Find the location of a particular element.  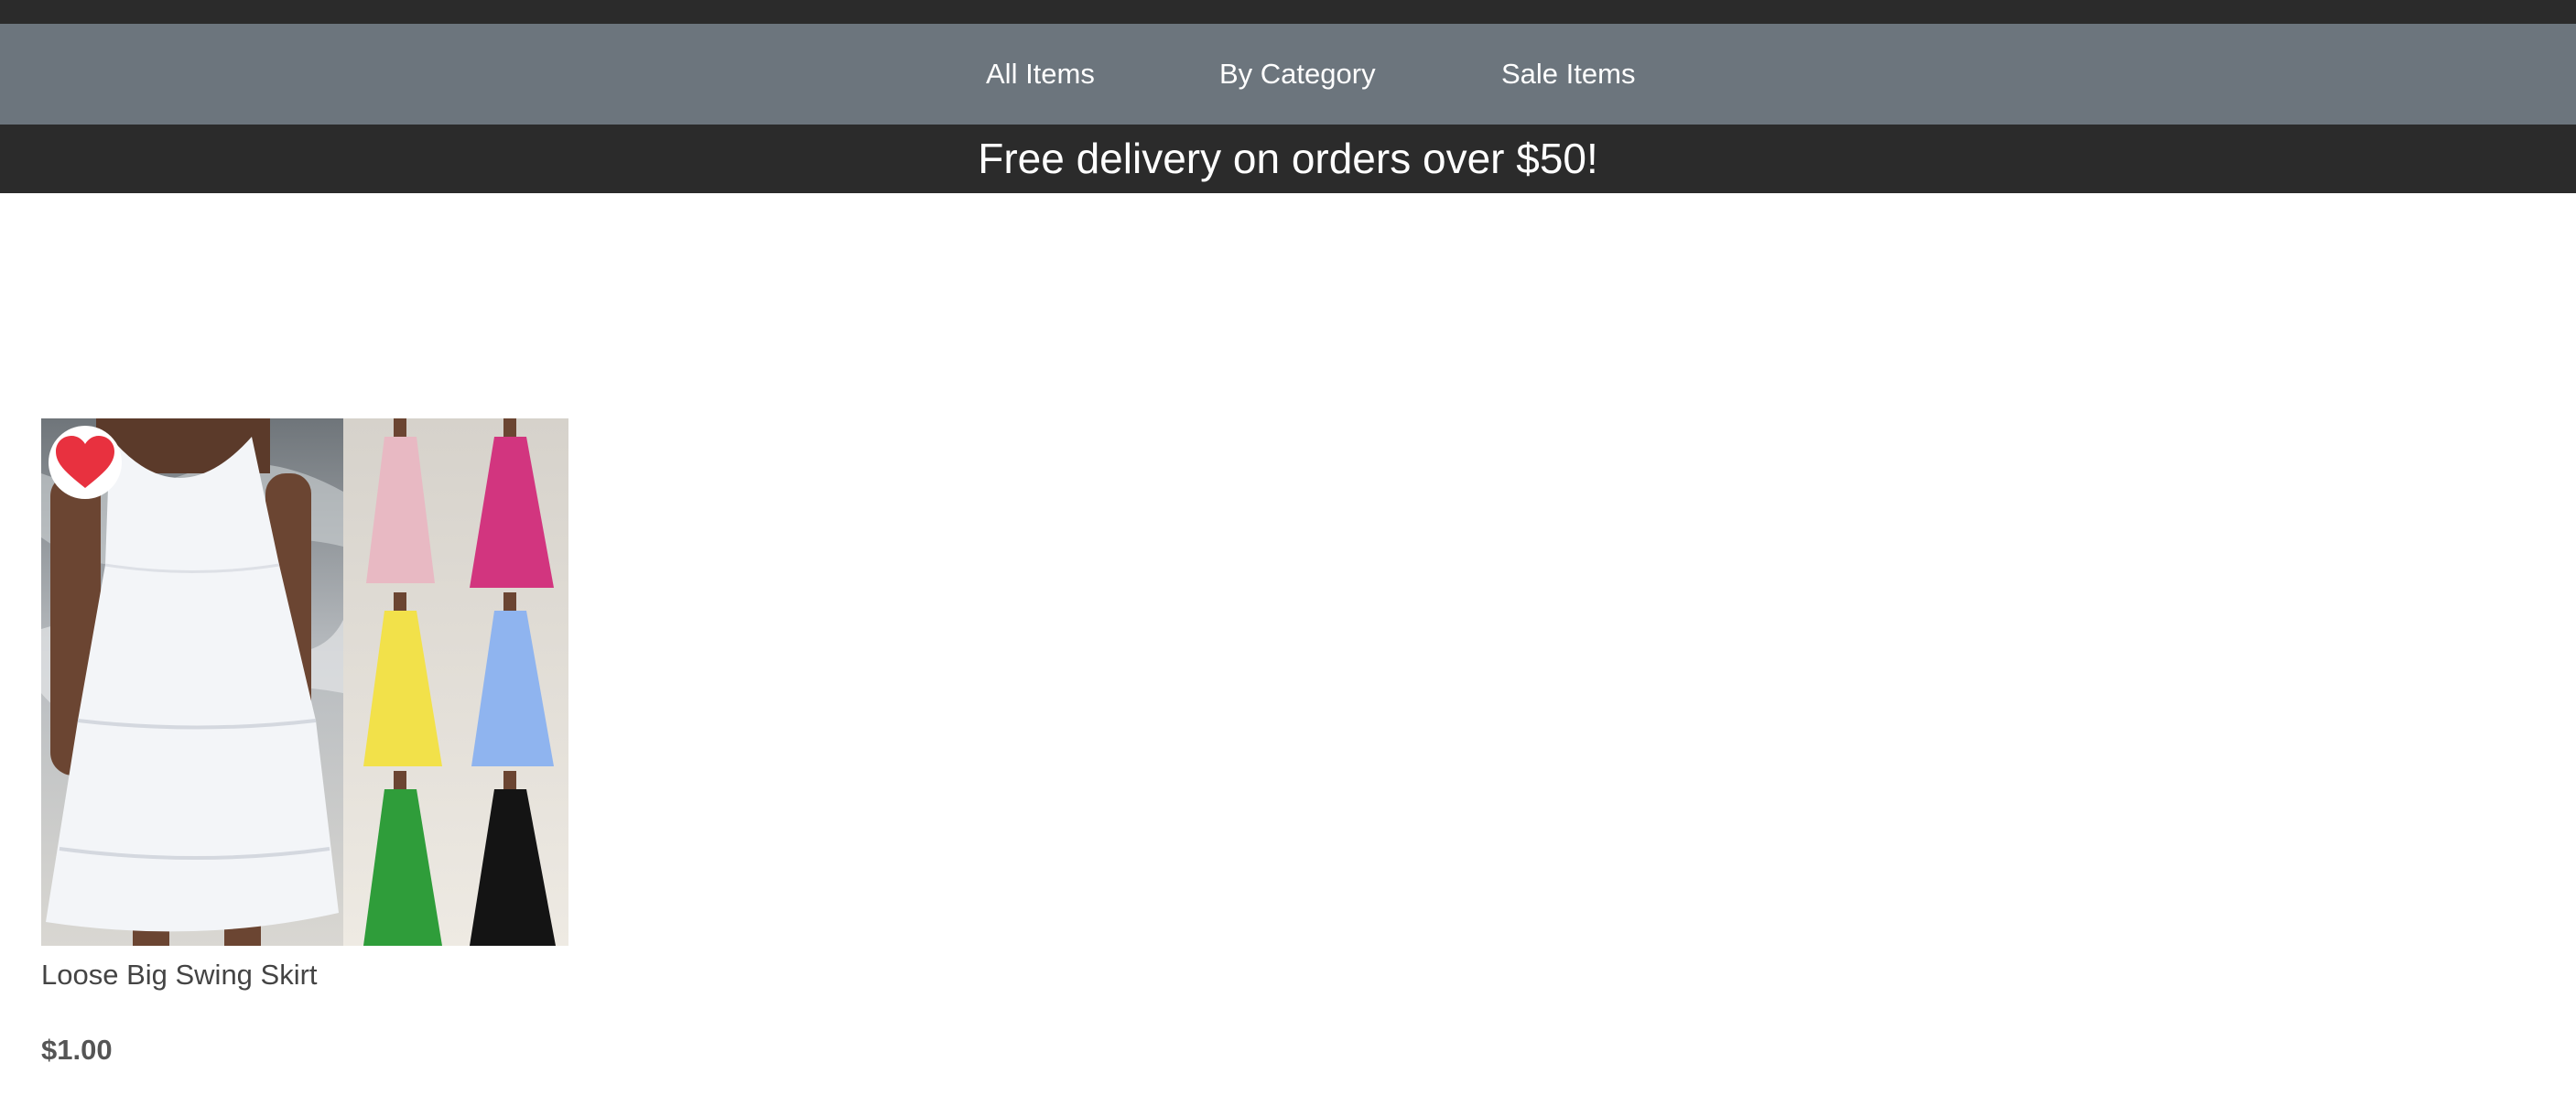

product-image is located at coordinates (305, 682).